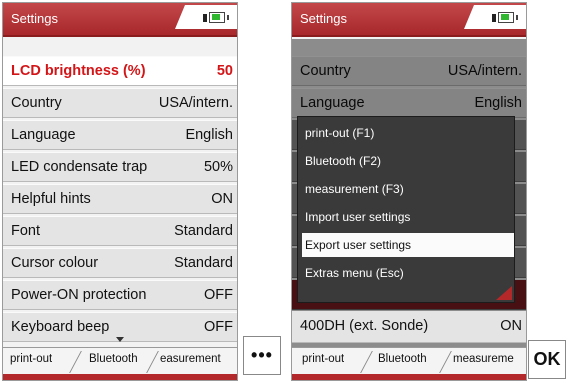  Describe the element at coordinates (120, 339) in the screenshot. I see `scroll-down-arrow-icon` at that location.